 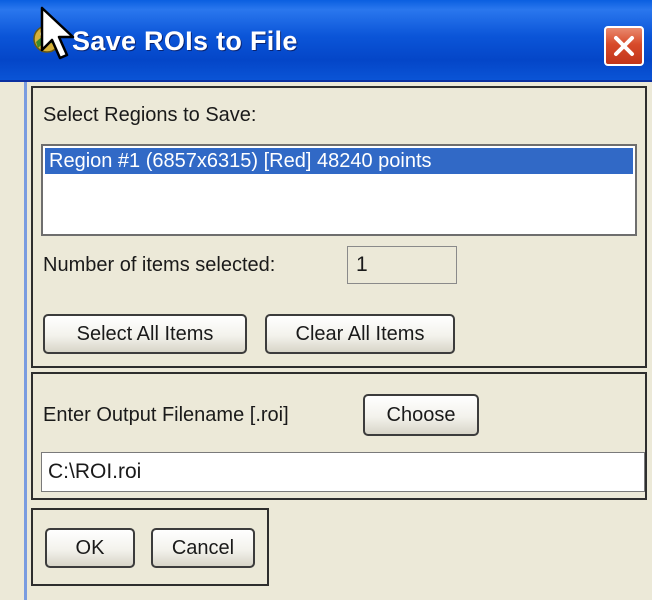 What do you see at coordinates (185, 41) in the screenshot?
I see `window-title: Save ROIs to File` at bounding box center [185, 41].